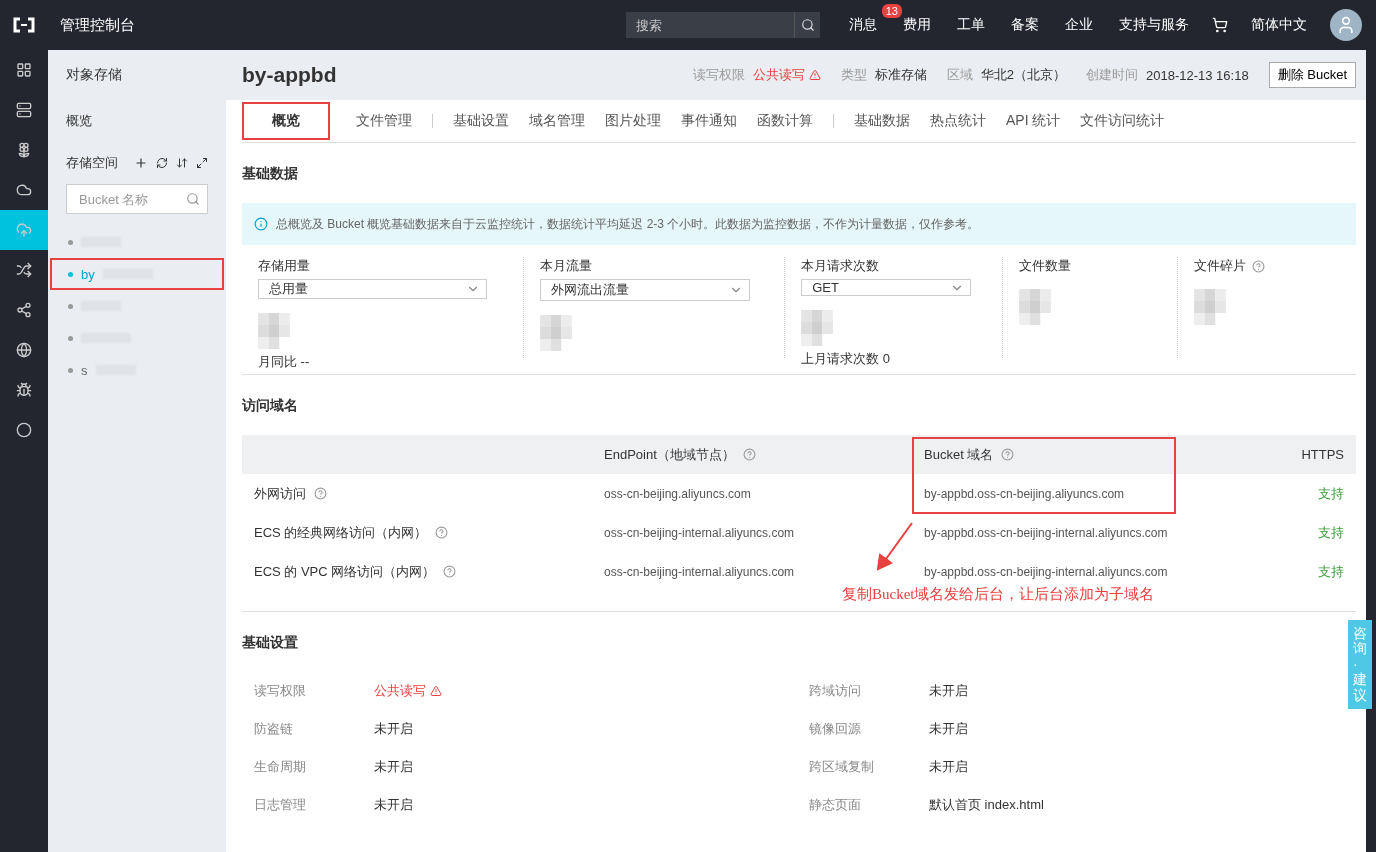  What do you see at coordinates (137, 121) in the screenshot?
I see `overview-link: 概览` at bounding box center [137, 121].